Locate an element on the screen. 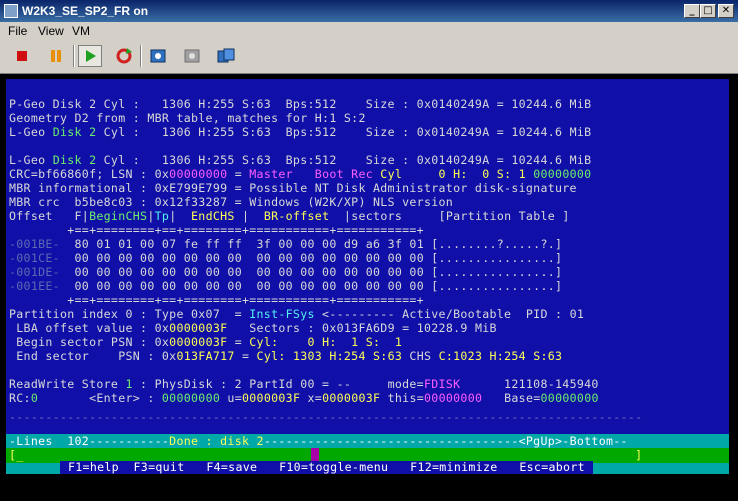 This screenshot has height=501, width=738. play-icon is located at coordinates (91, 56).